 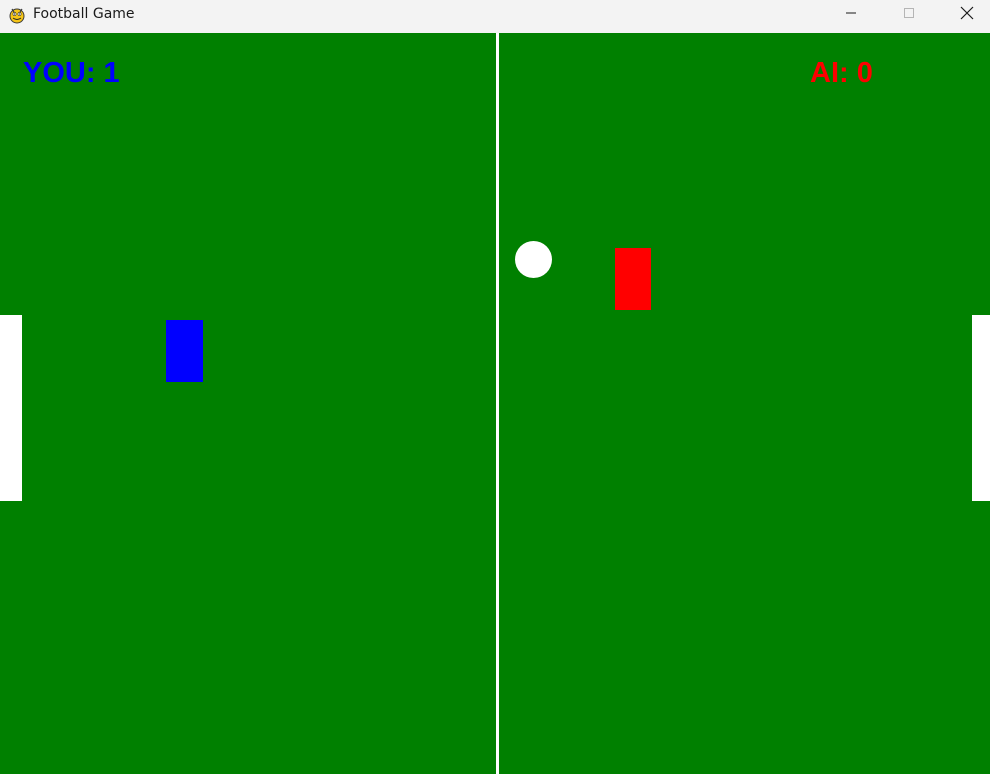 I want to click on maximize-button, so click(x=909, y=15).